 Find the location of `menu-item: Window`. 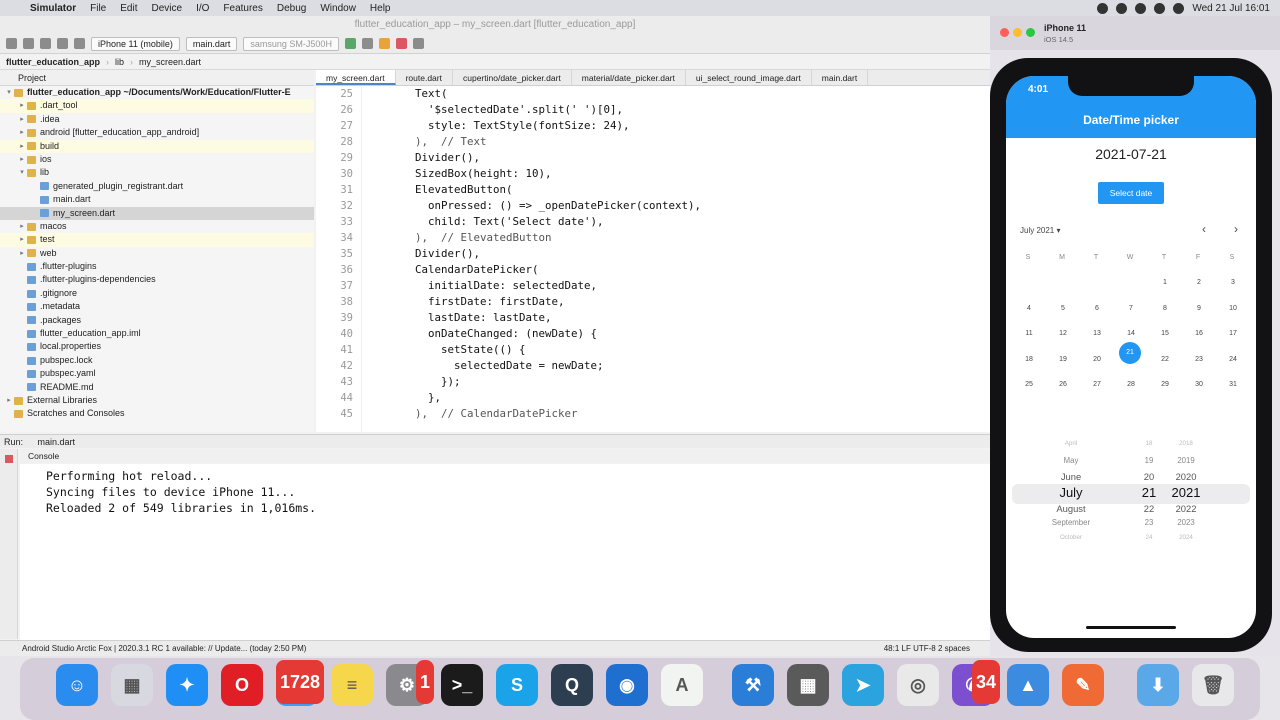

menu-item: Window is located at coordinates (338, 8).